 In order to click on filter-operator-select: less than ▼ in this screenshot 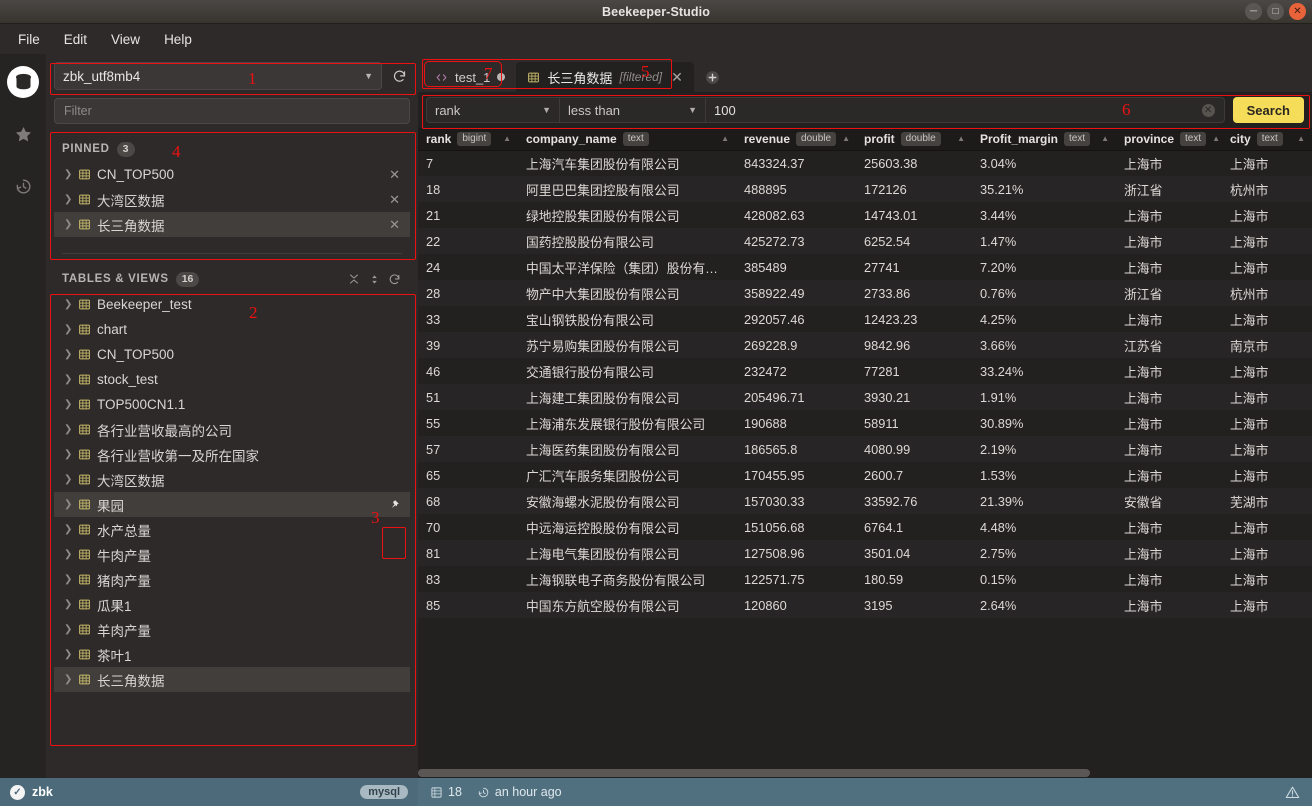, I will do `click(633, 110)`.